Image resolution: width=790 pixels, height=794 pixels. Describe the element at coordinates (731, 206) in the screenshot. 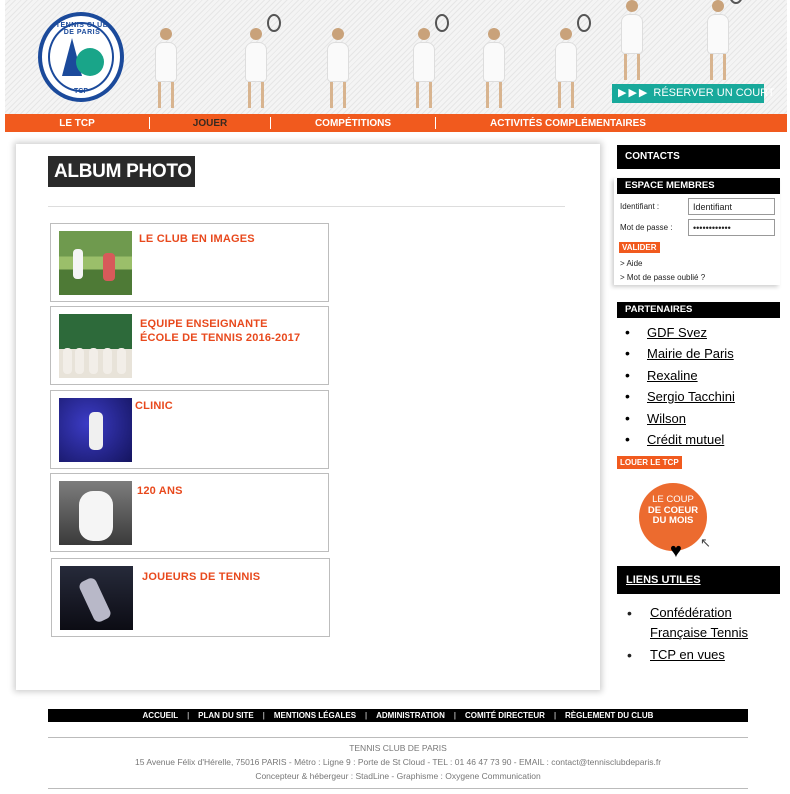

I see `id-field` at that location.